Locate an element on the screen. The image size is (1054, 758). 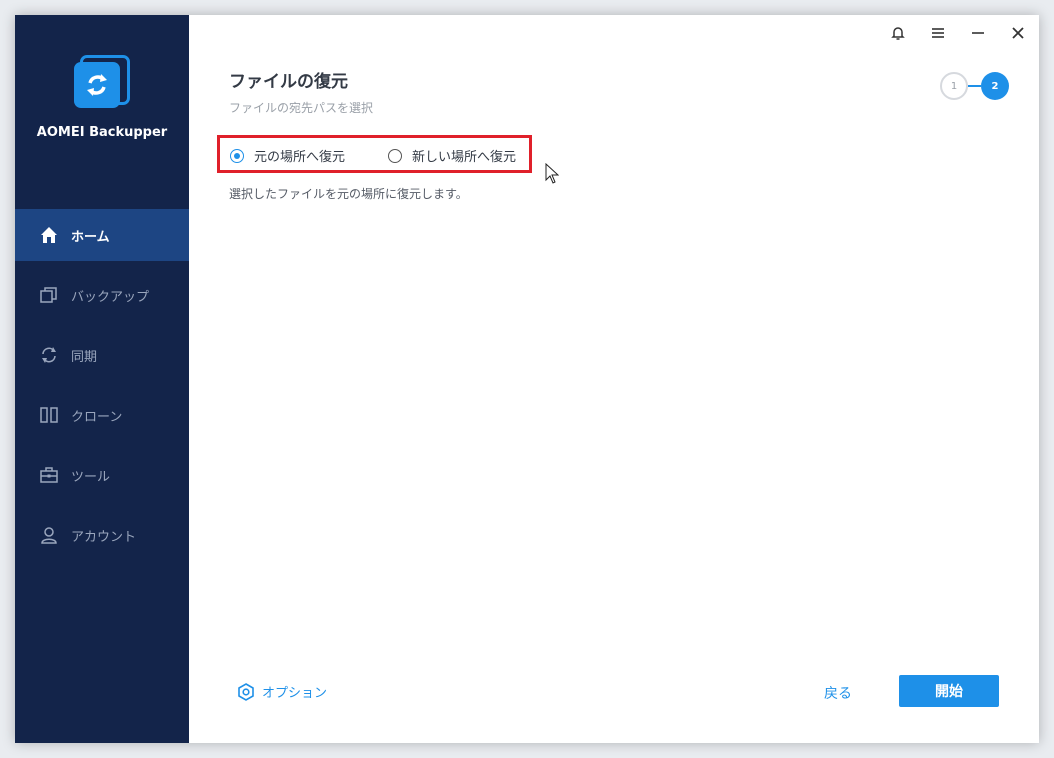
close-button is located at coordinates (1018, 35).